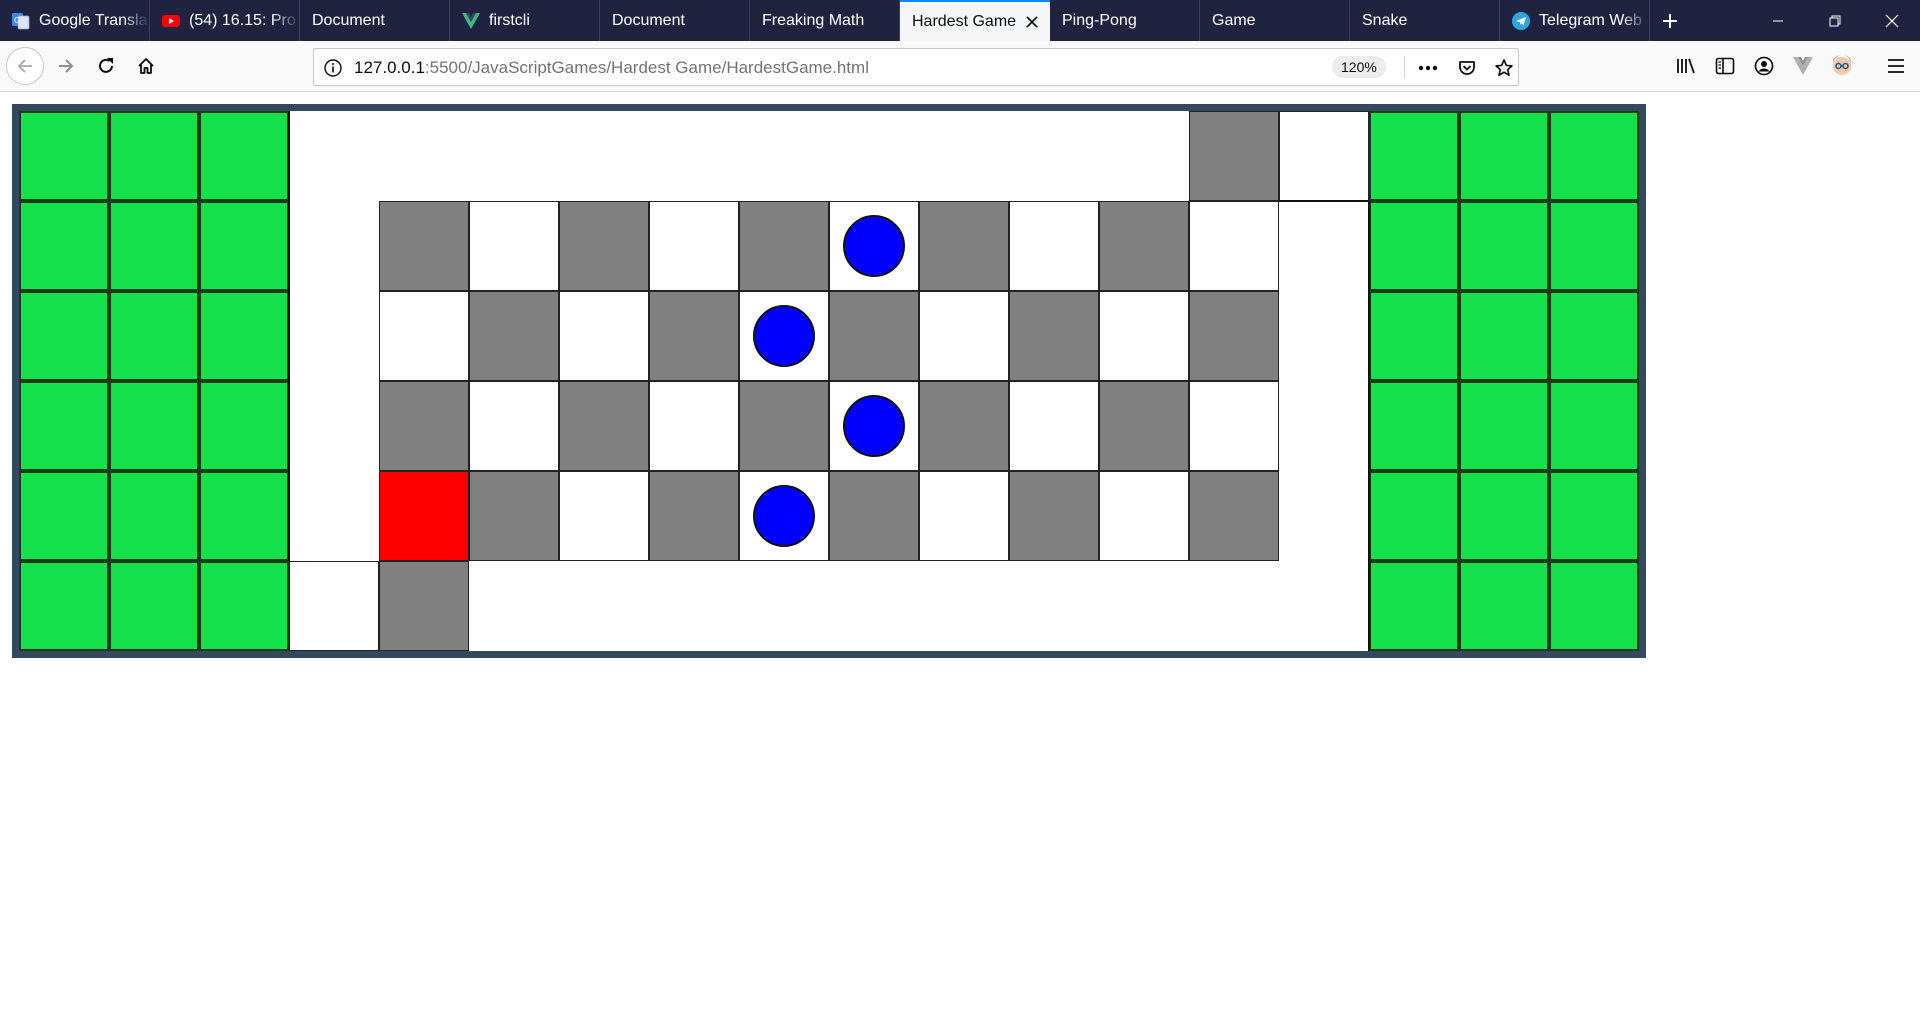 The image size is (1920, 1030). I want to click on minimize-button, so click(1777, 20).